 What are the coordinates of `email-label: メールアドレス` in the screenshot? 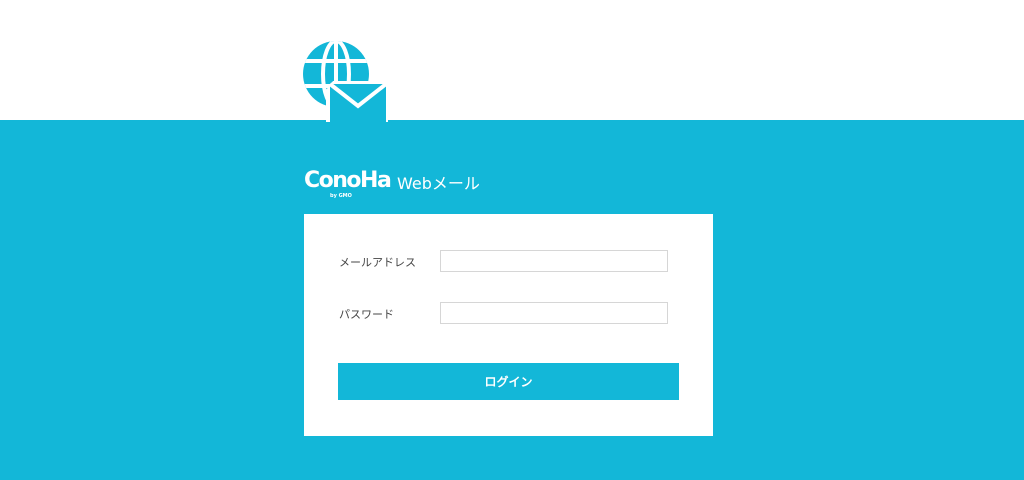 It's located at (377, 262).